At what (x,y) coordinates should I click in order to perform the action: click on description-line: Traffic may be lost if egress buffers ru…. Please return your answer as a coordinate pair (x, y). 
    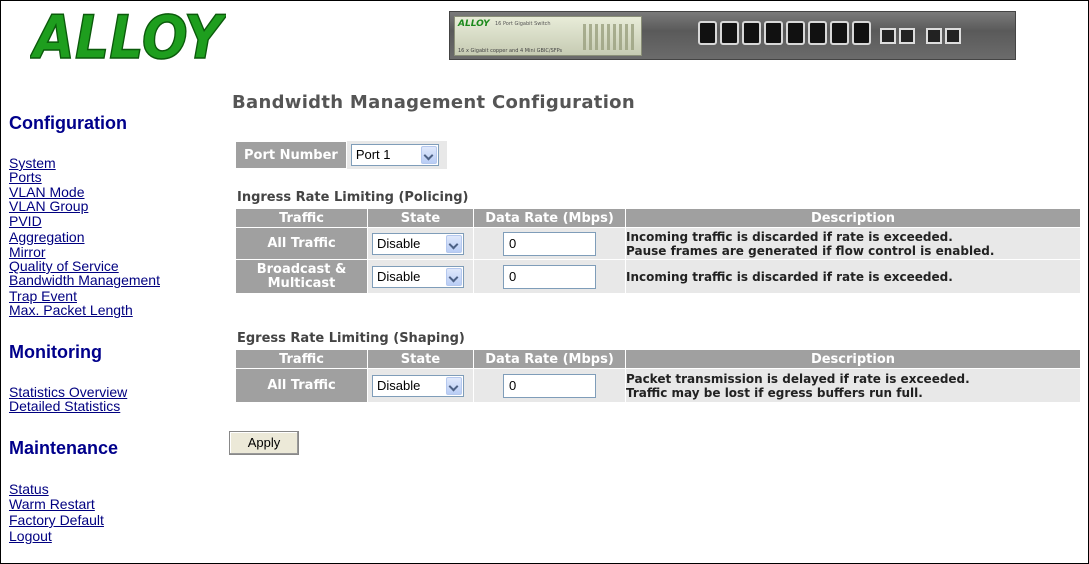
    Looking at the image, I should click on (774, 392).